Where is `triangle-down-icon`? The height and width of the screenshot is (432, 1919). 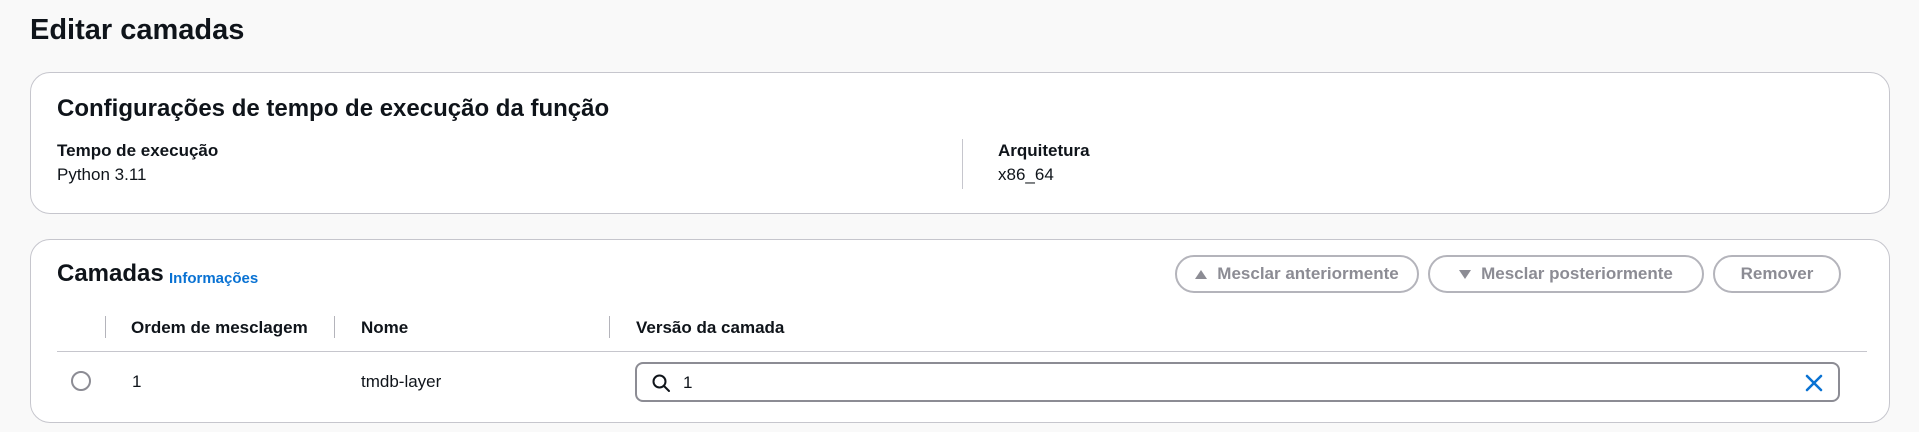
triangle-down-icon is located at coordinates (1465, 274).